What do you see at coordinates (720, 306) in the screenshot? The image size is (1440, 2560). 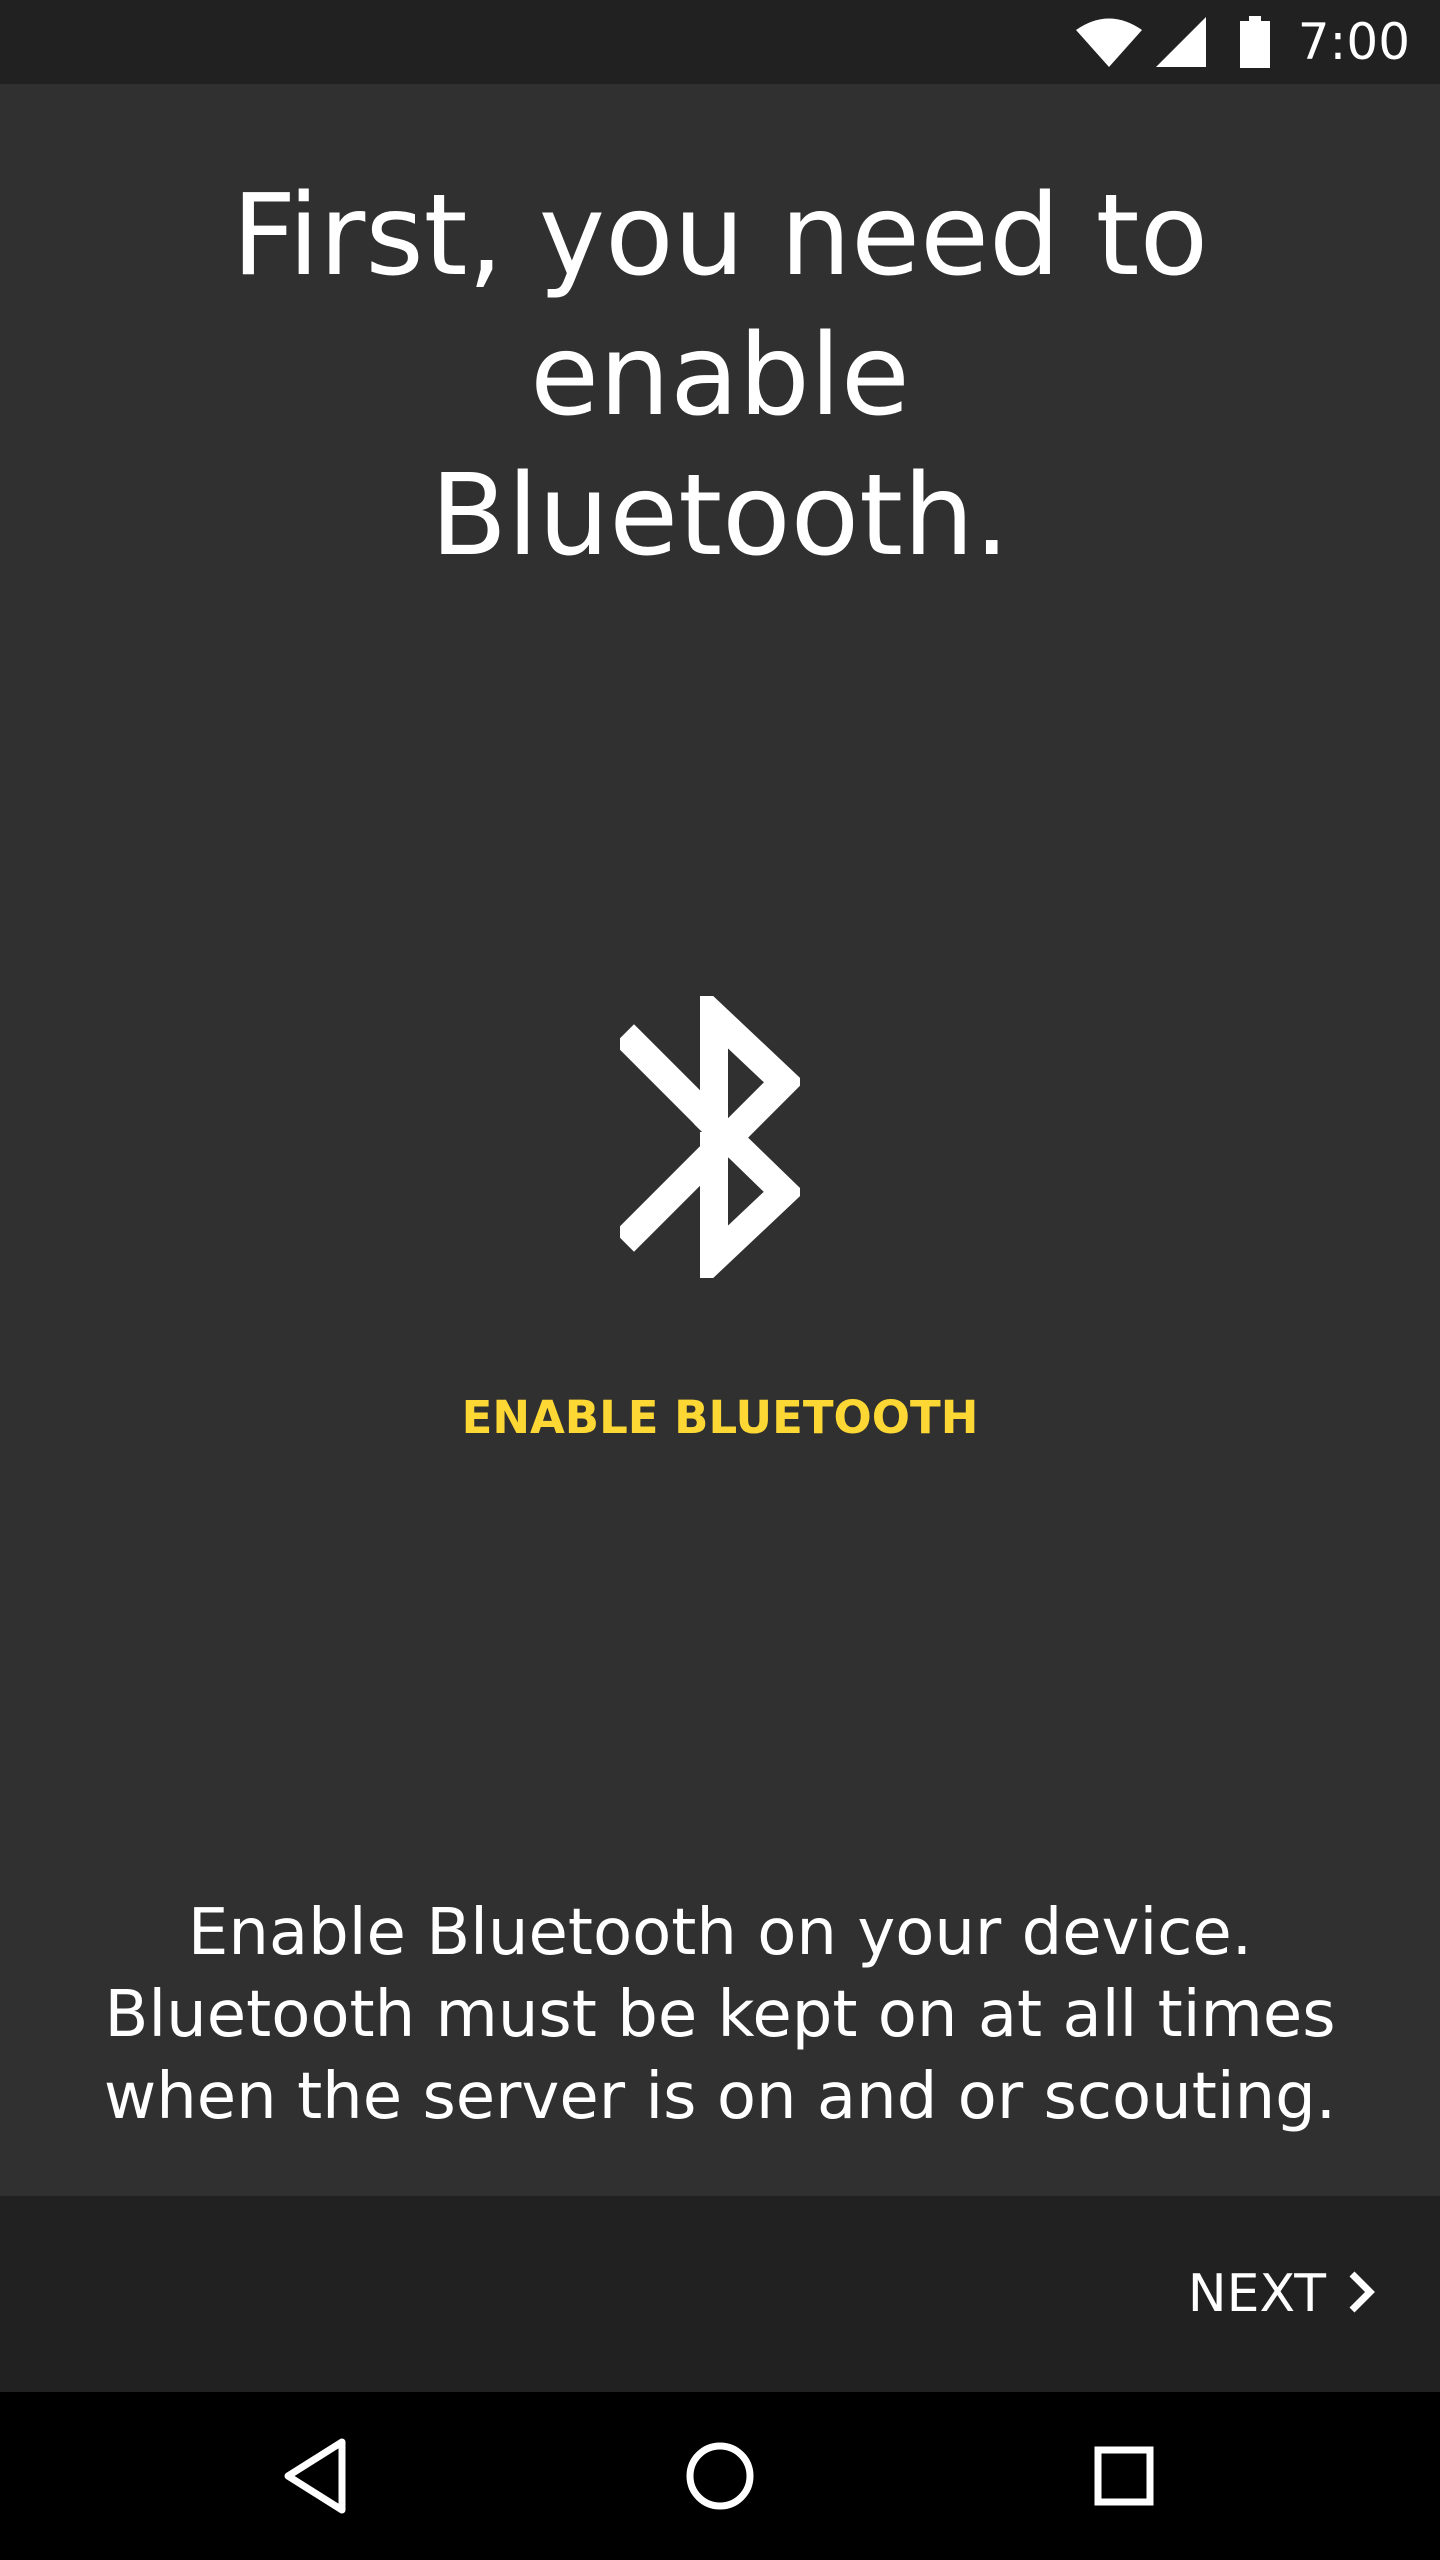 I see `page-title-line-1: First, you need to enable` at bounding box center [720, 306].